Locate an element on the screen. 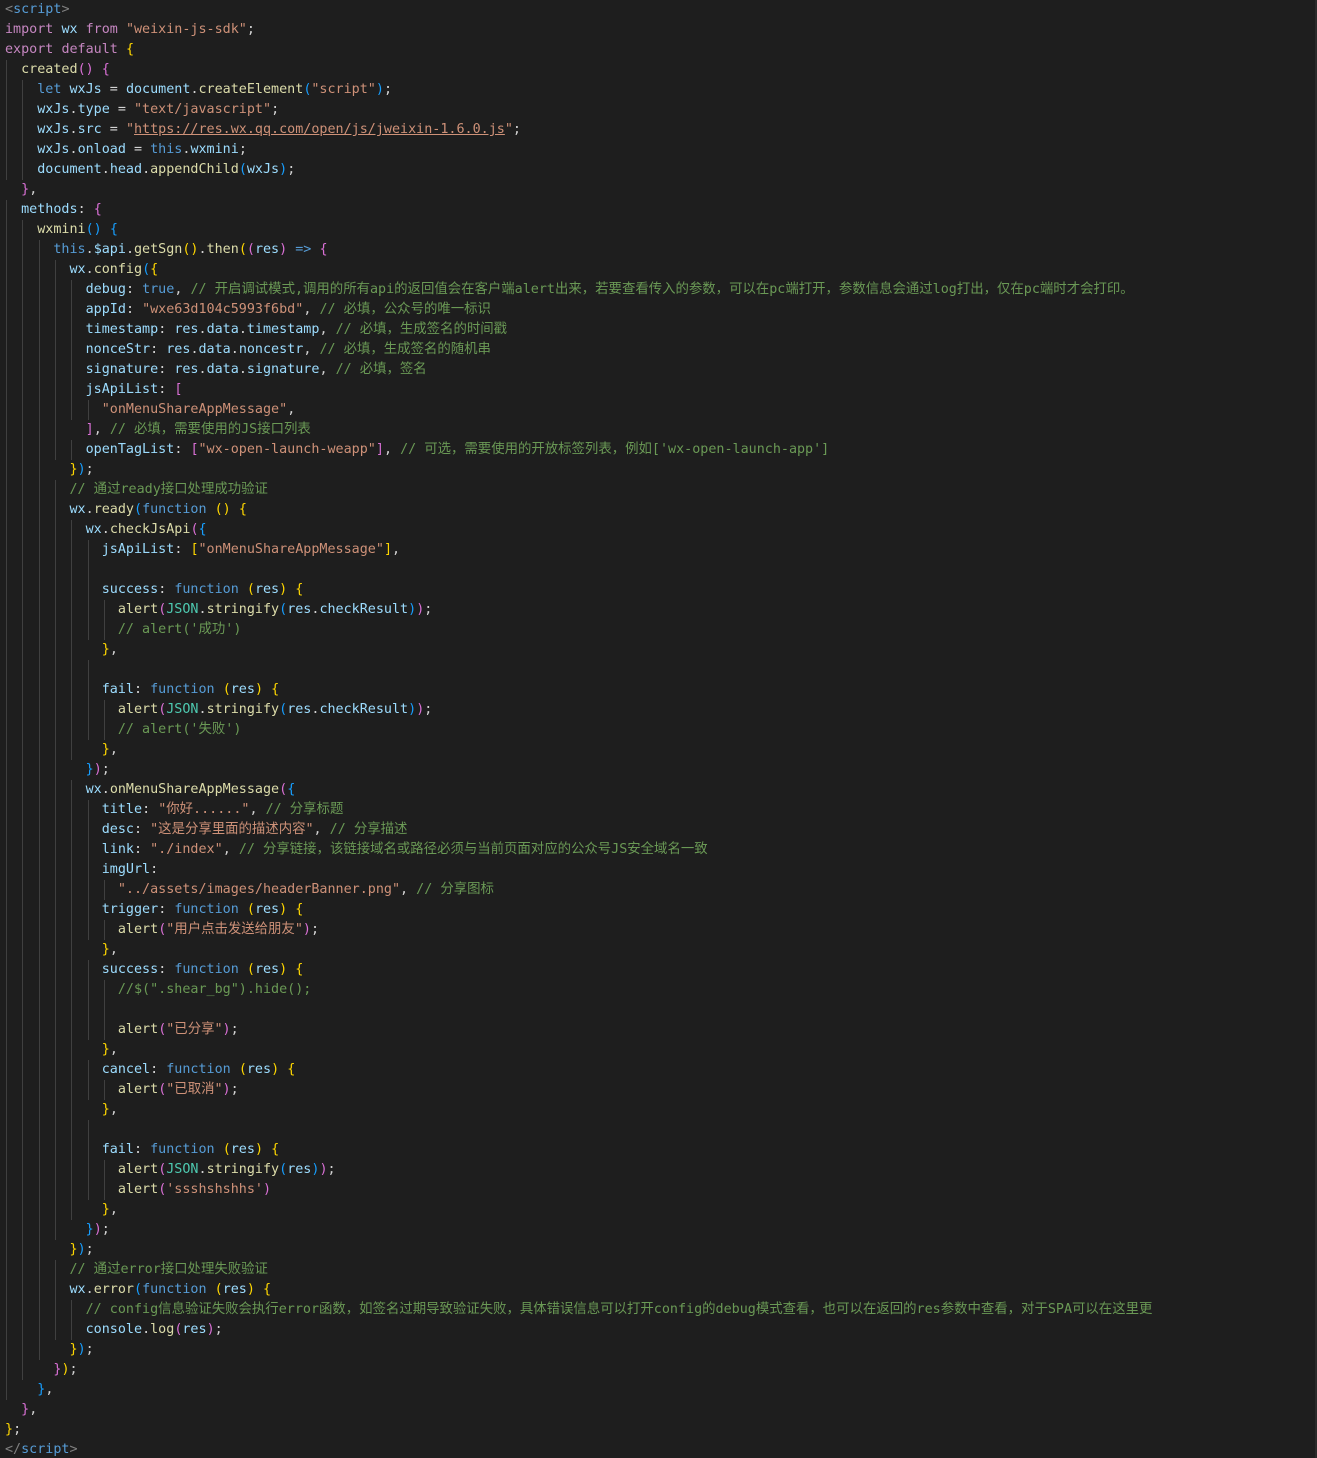 The image size is (1317, 1458). code-line: // alert('失败') is located at coordinates (658, 730).